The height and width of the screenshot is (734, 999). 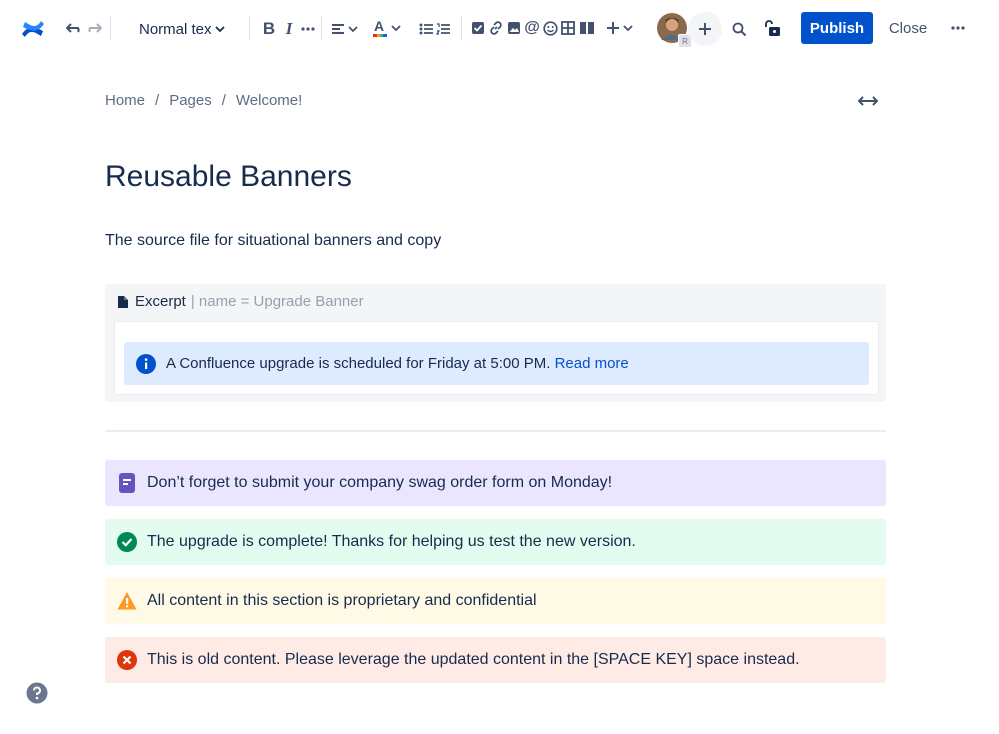 I want to click on note-icon, so click(x=127, y=483).